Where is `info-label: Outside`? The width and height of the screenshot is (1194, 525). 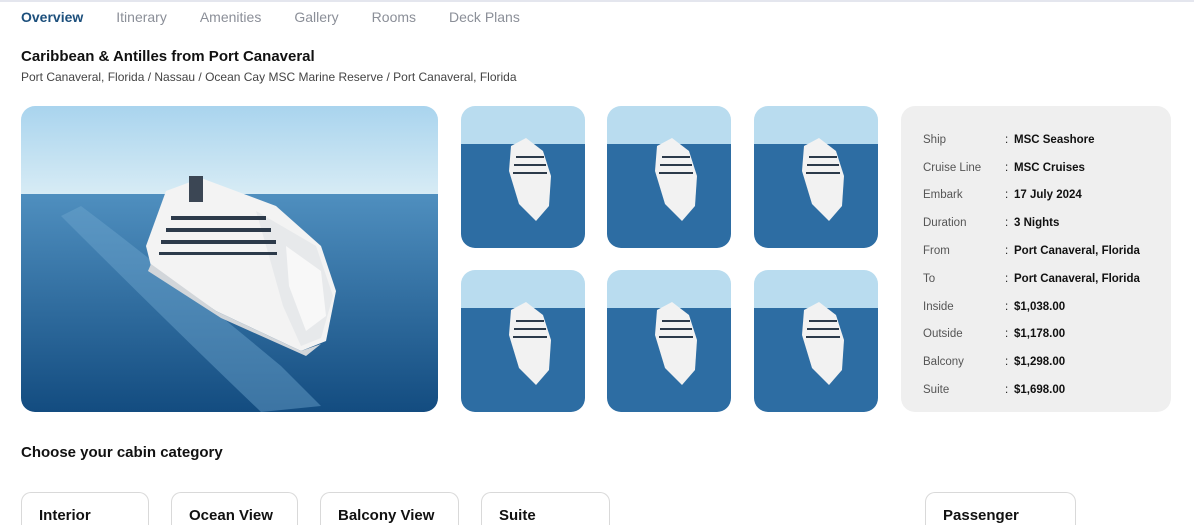
info-label: Outside is located at coordinates (943, 334).